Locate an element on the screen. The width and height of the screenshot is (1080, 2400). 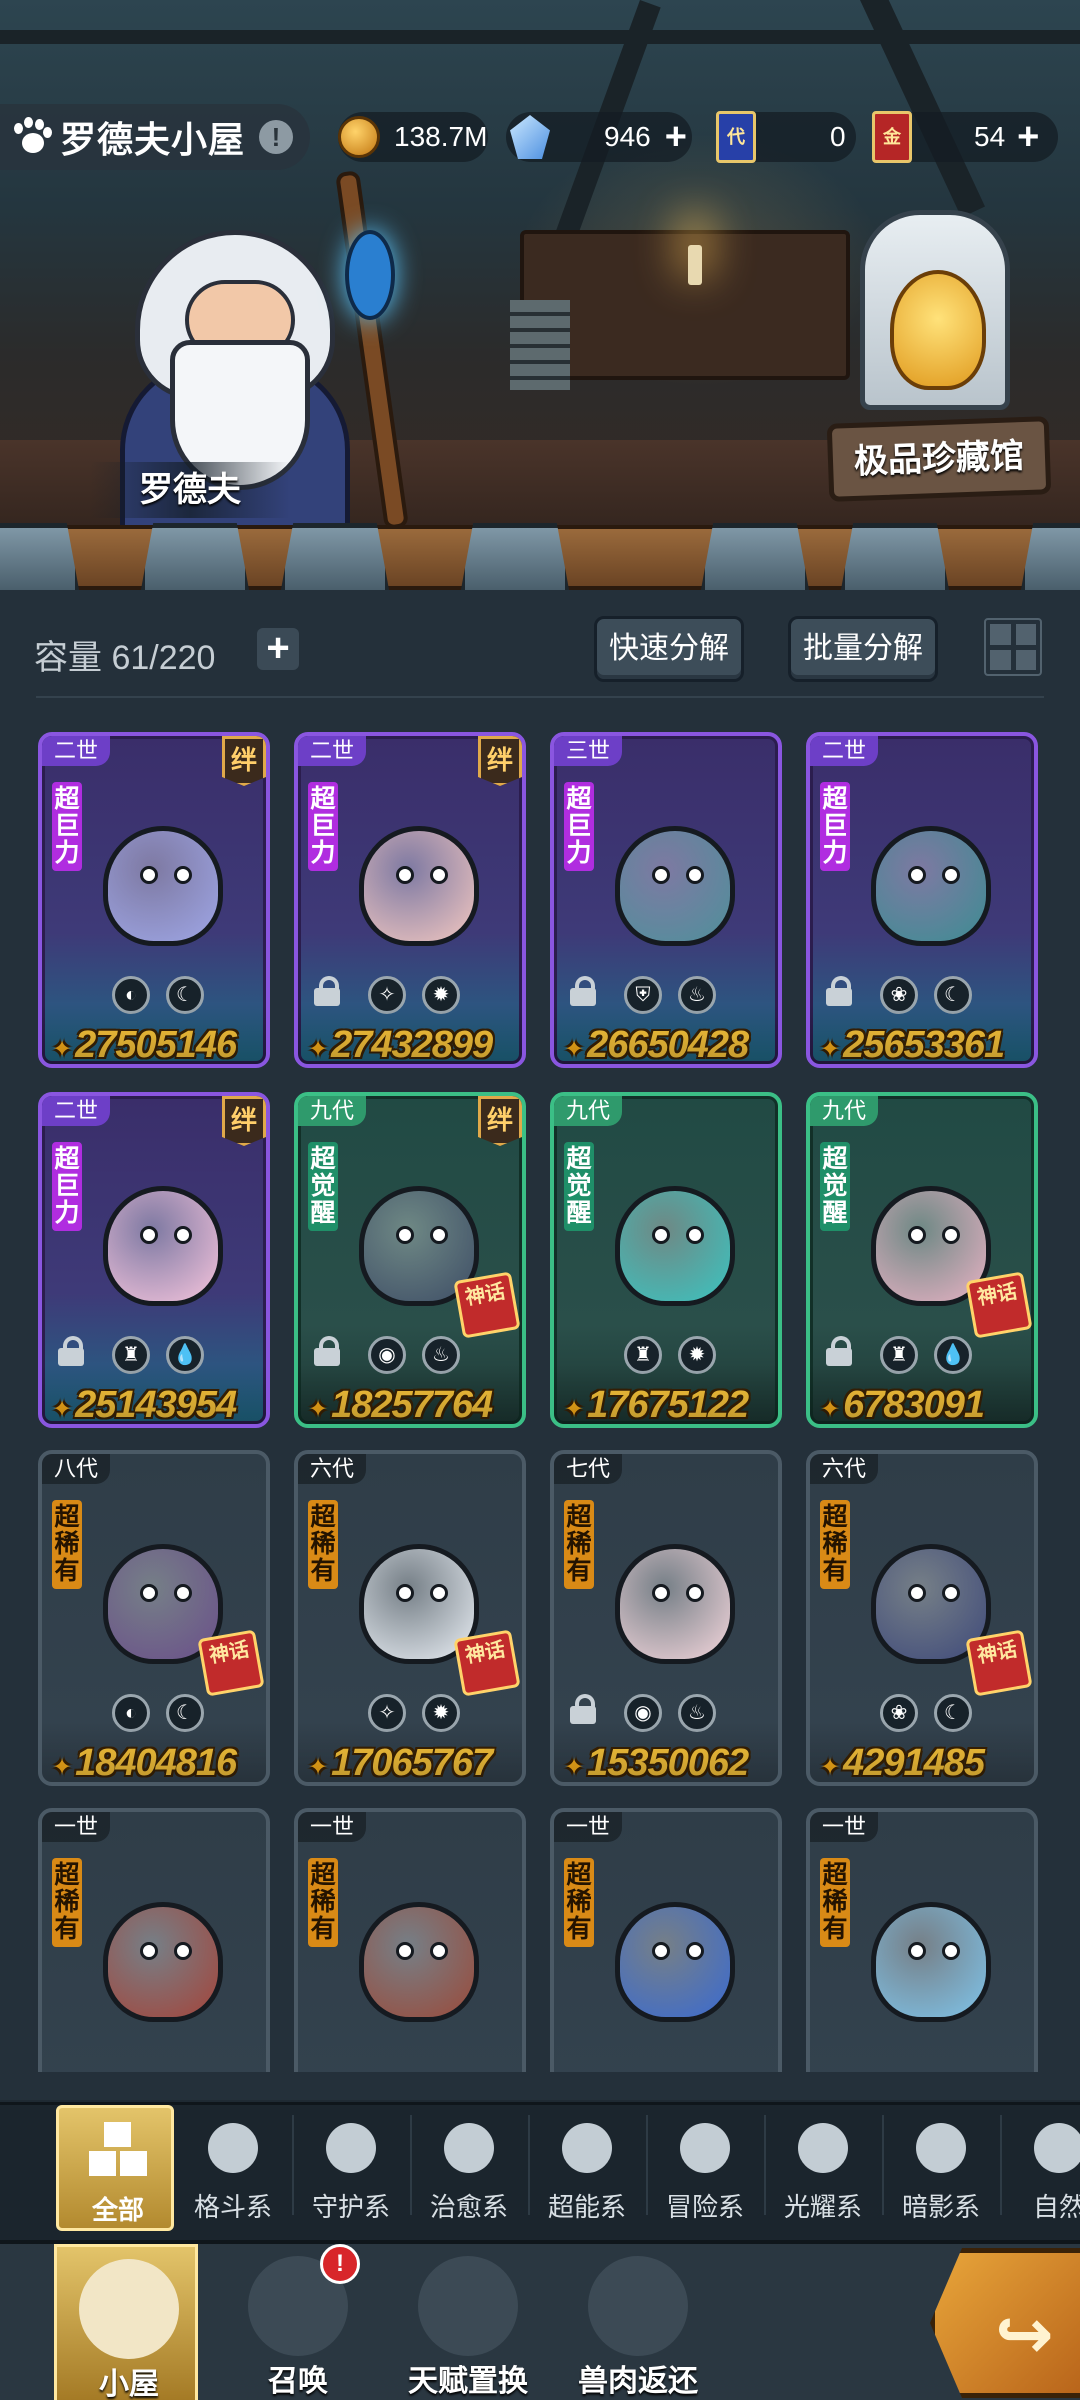
nav-label: 召唤 is located at coordinates (298, 2381).